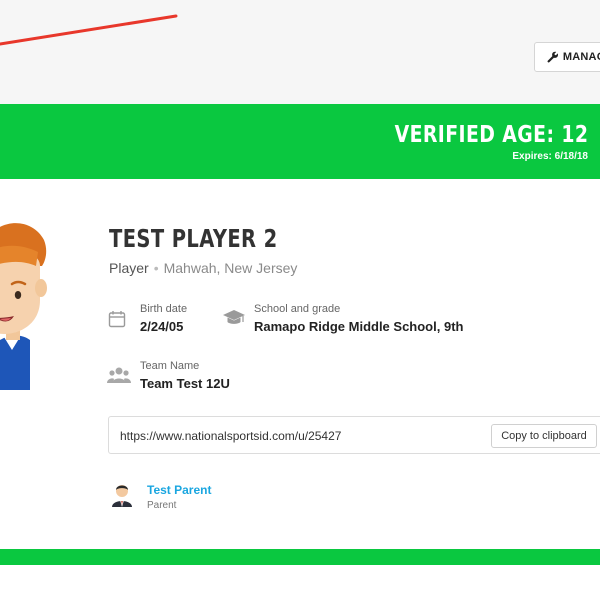  I want to click on calendar-icon, so click(117, 319).